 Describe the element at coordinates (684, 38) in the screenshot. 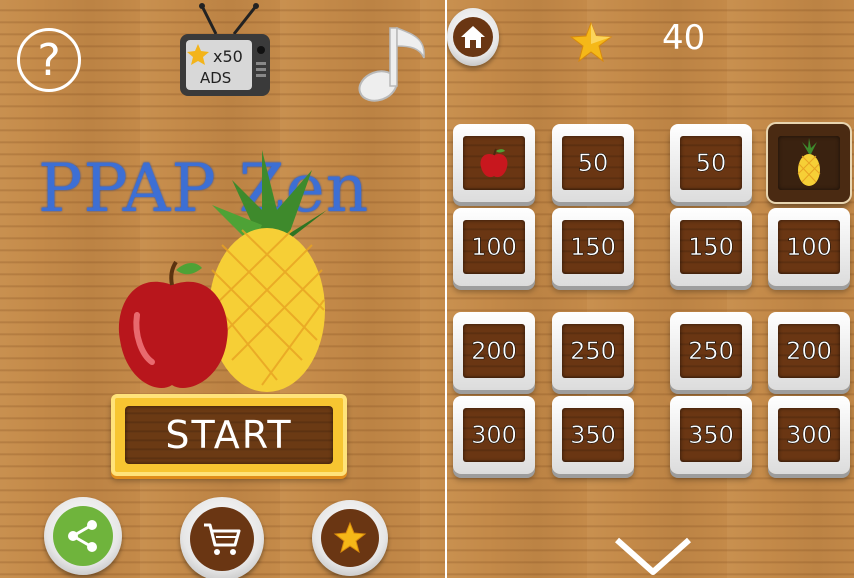

I see `score-value: 40` at that location.